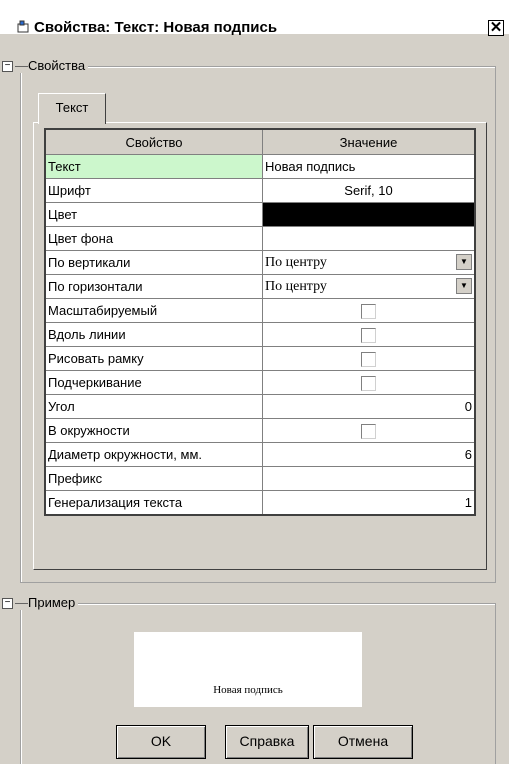 The width and height of the screenshot is (509, 764). What do you see at coordinates (153, 406) in the screenshot?
I see `property-name: Угол` at bounding box center [153, 406].